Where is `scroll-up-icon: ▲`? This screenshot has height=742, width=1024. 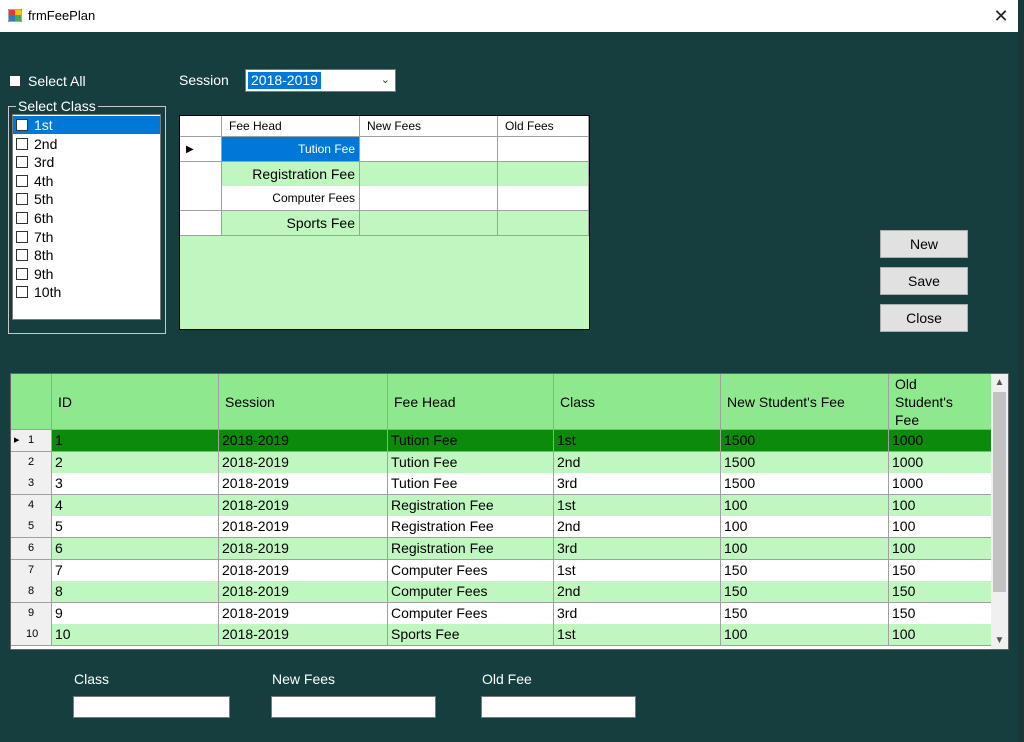
scroll-up-icon: ▲ is located at coordinates (999, 382).